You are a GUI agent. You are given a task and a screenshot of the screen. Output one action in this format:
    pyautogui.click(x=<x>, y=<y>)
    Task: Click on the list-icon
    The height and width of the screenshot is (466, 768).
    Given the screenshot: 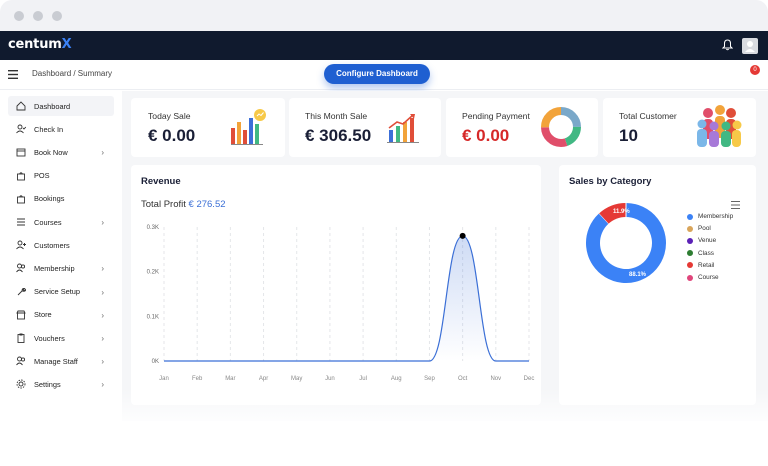 What is the action you would take?
    pyautogui.click(x=21, y=222)
    